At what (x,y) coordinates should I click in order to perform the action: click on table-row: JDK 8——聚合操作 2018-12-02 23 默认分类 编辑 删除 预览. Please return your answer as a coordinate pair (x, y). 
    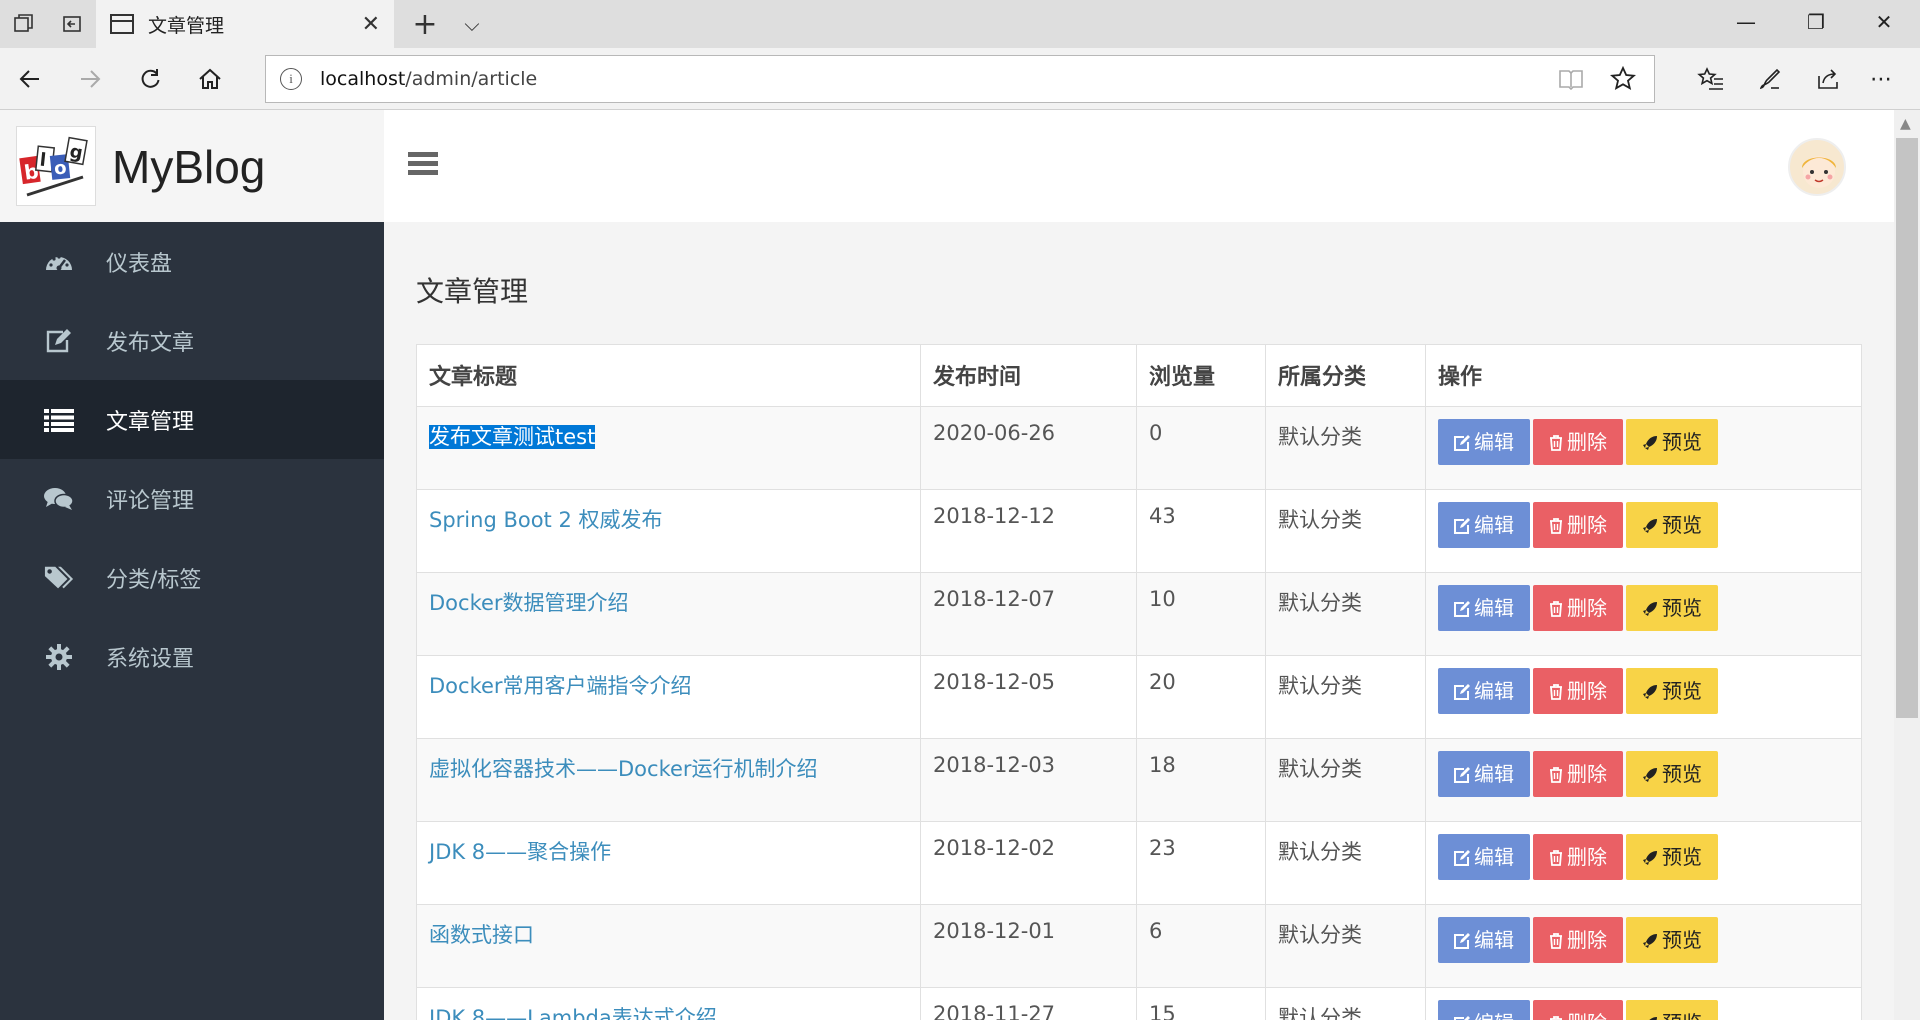
    Looking at the image, I should click on (1139, 863).